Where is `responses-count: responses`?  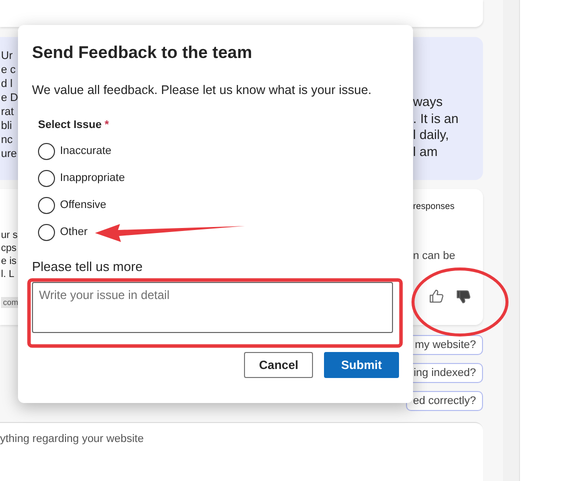 responses-count: responses is located at coordinates (434, 206).